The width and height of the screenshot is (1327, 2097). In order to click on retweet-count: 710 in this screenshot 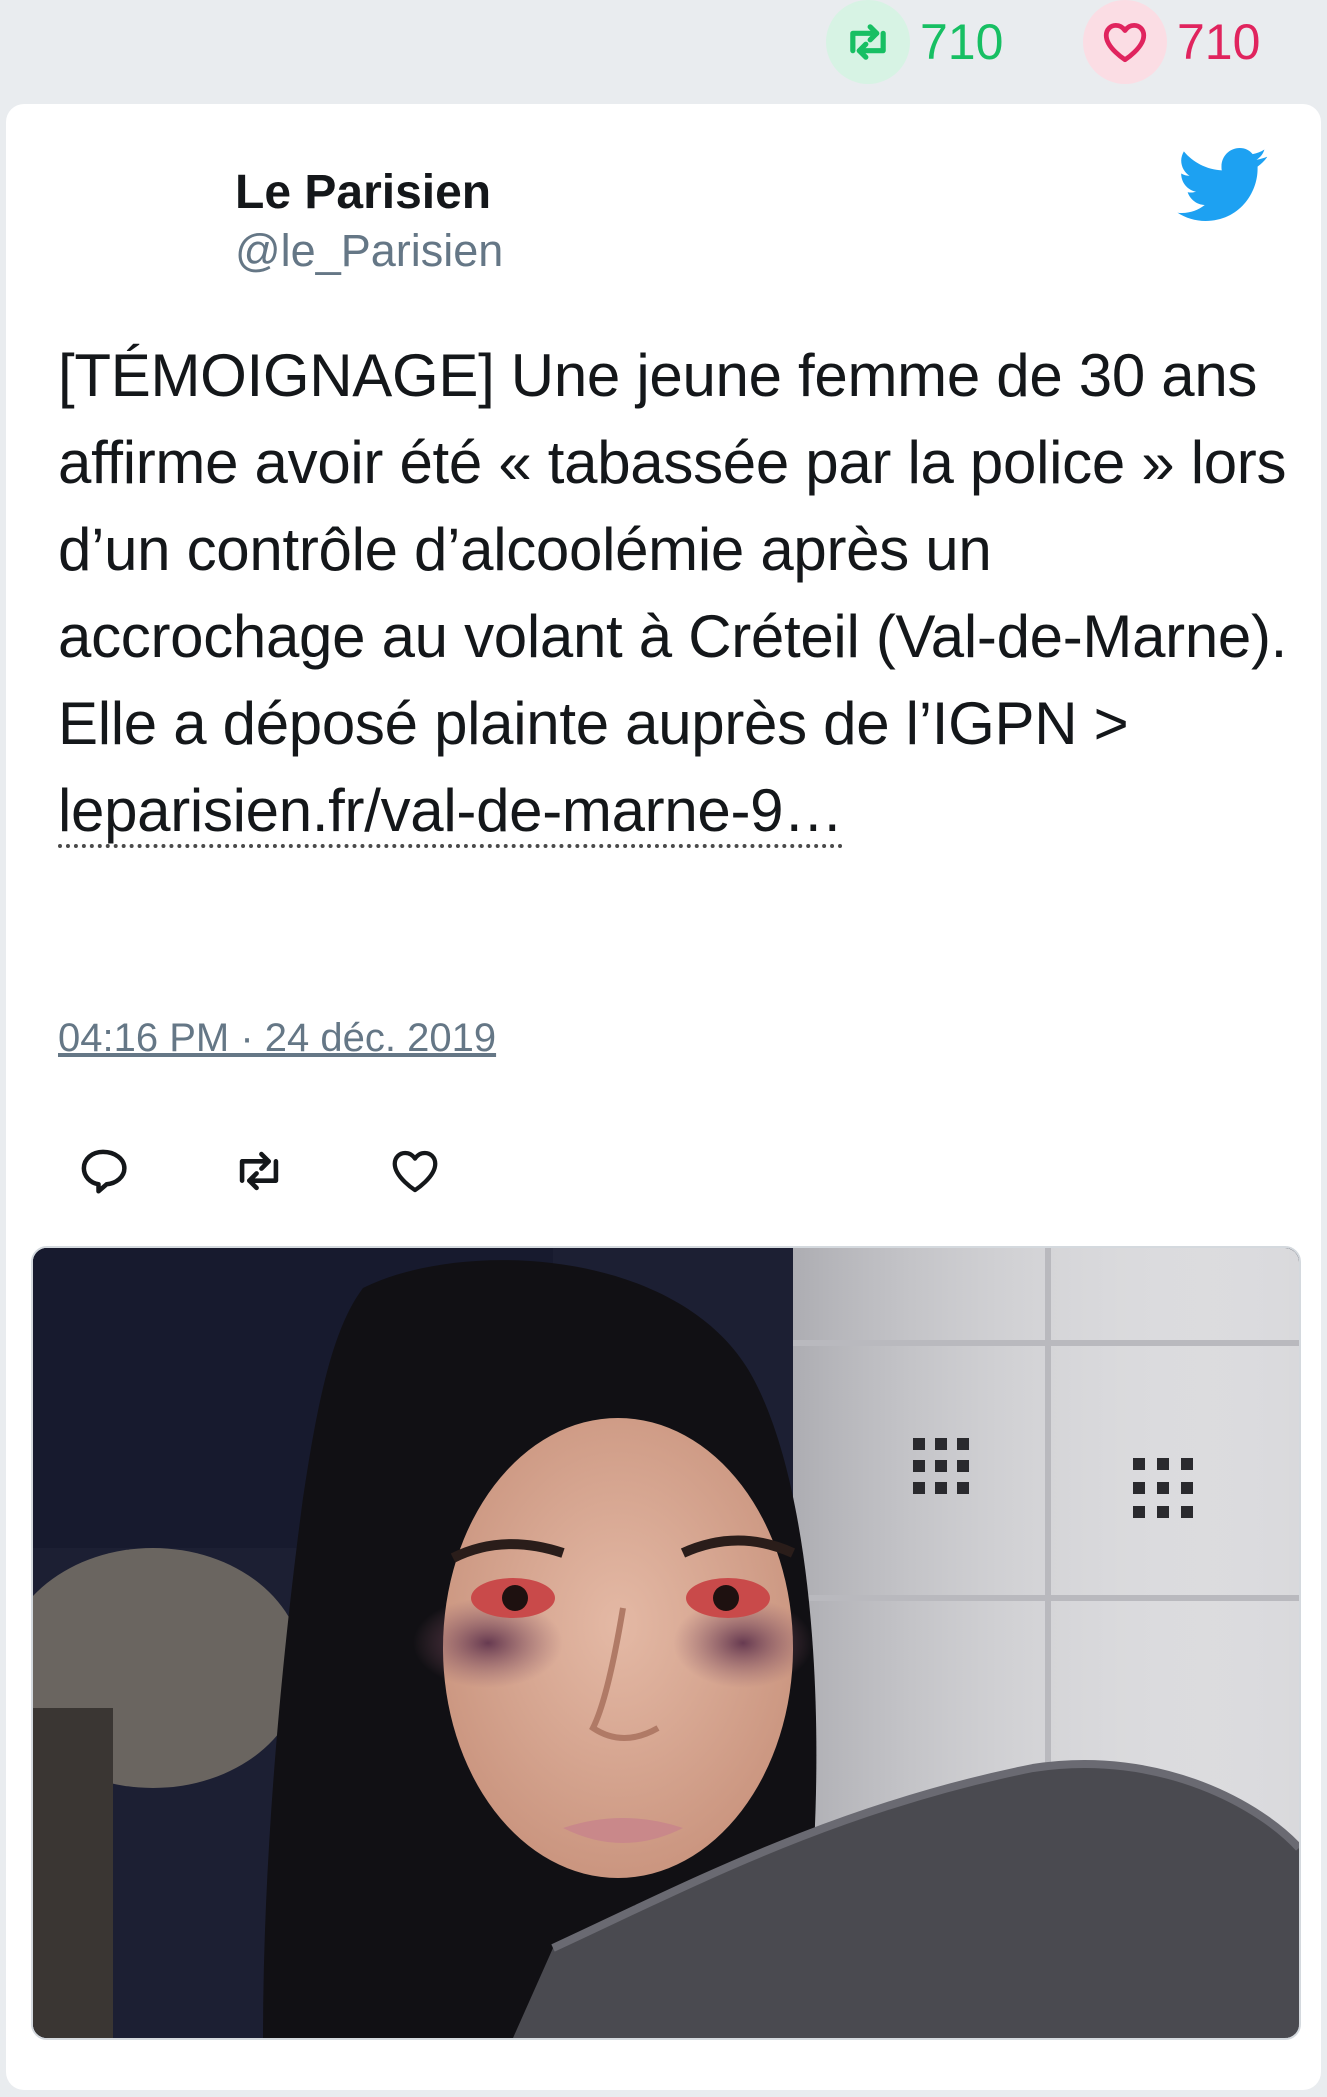, I will do `click(962, 42)`.